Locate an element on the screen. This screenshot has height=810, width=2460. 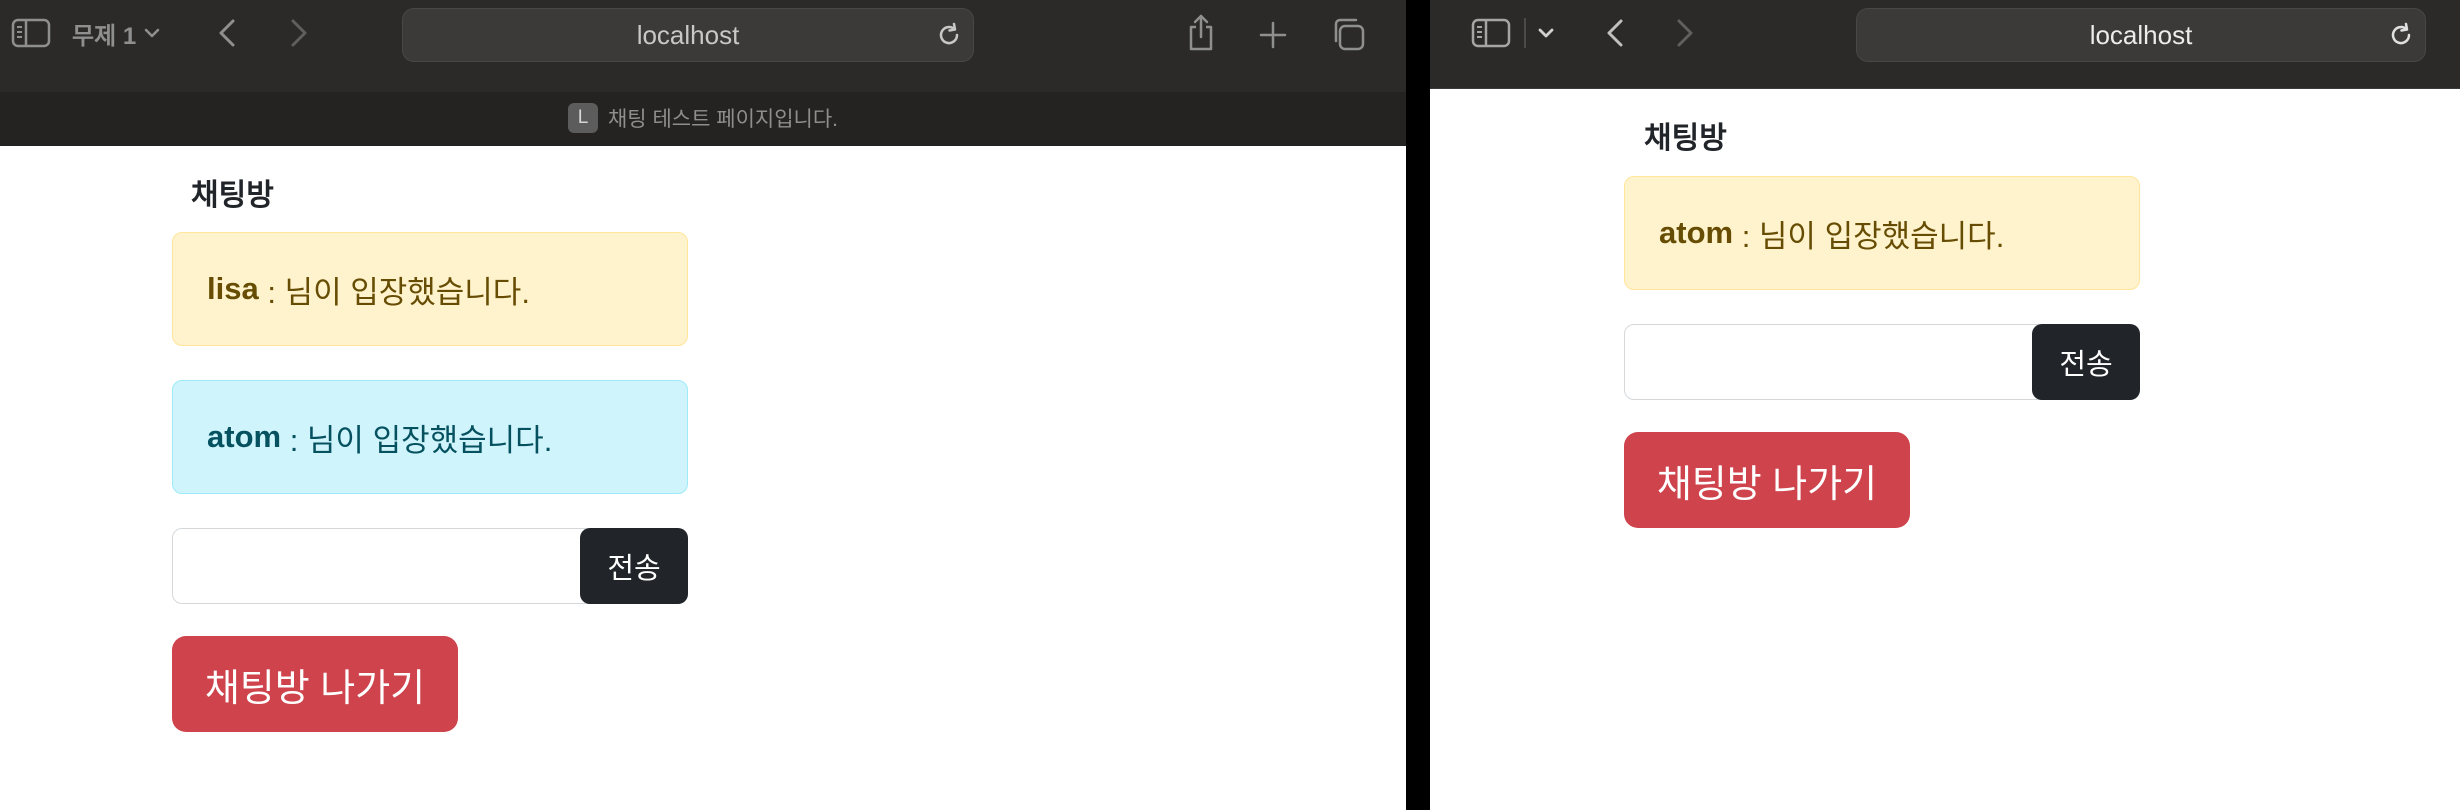
toolbar-separator is located at coordinates (1525, 33).